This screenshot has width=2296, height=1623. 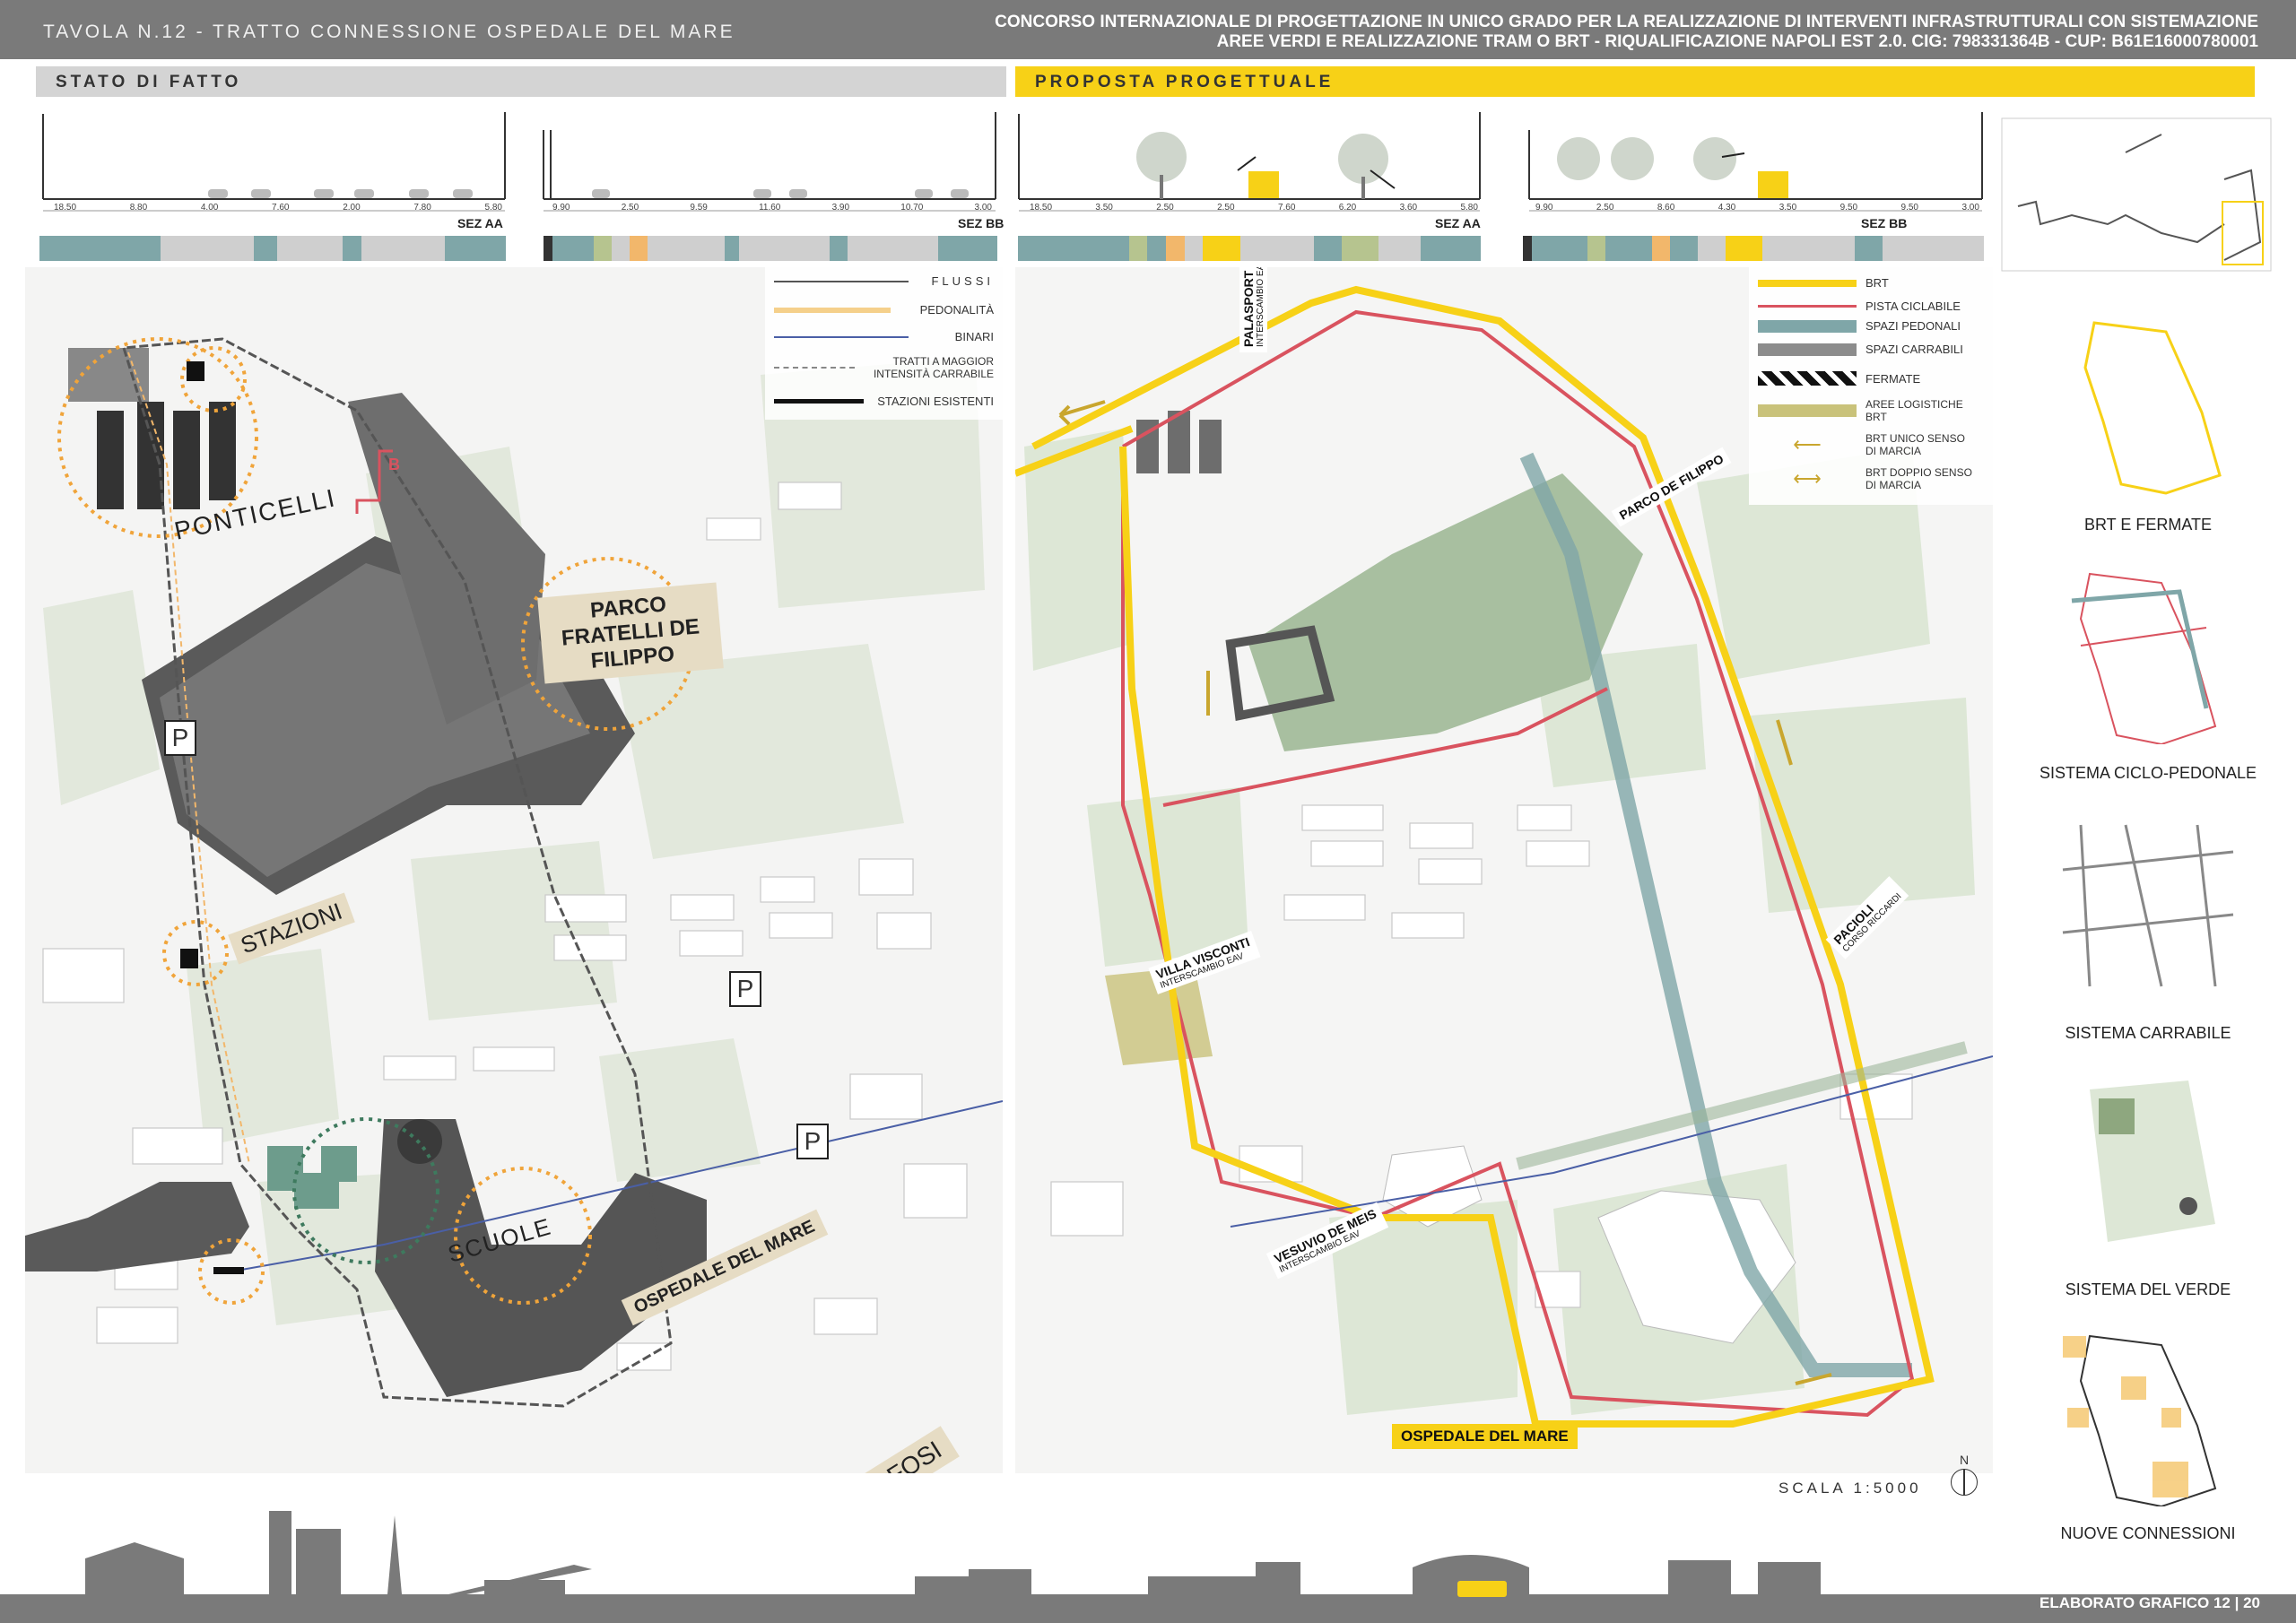 What do you see at coordinates (1823, 283) in the screenshot?
I see `legend-brt: BRT` at bounding box center [1823, 283].